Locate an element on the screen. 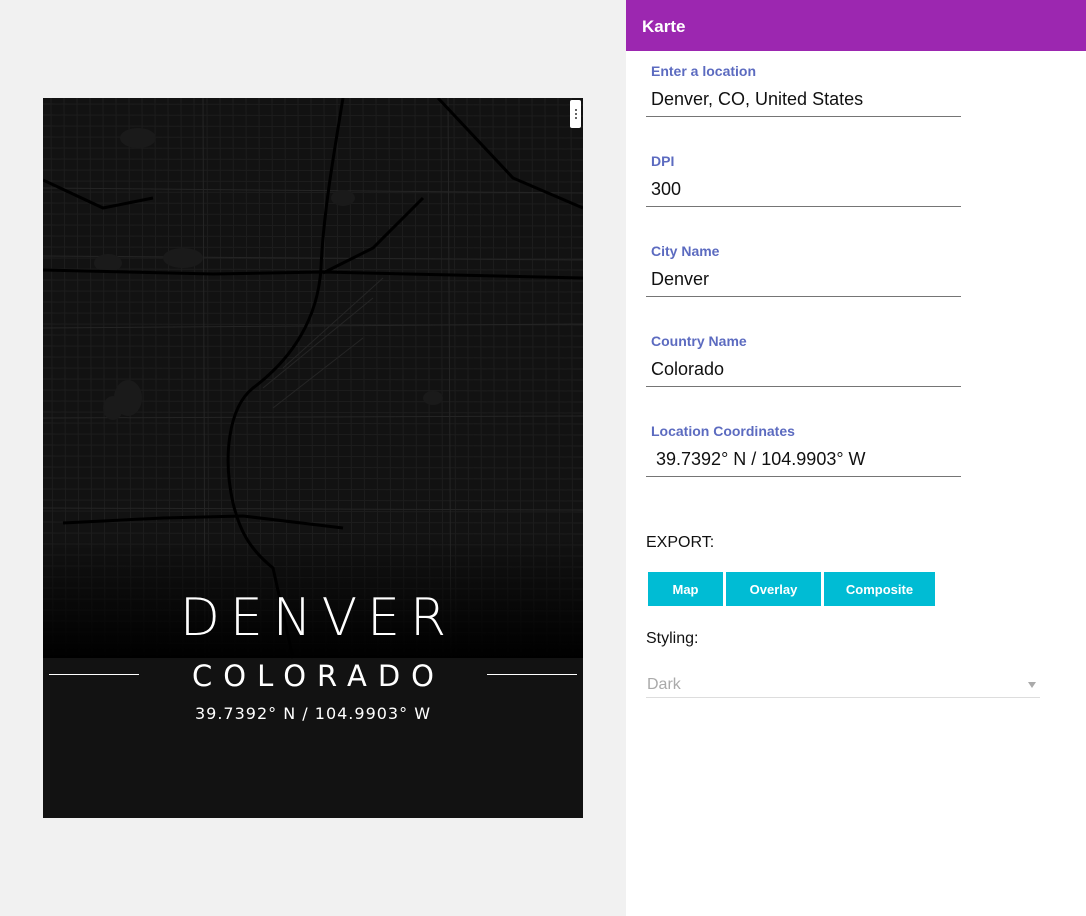 This screenshot has height=916, width=1086. chevron-down-icon is located at coordinates (1032, 684).